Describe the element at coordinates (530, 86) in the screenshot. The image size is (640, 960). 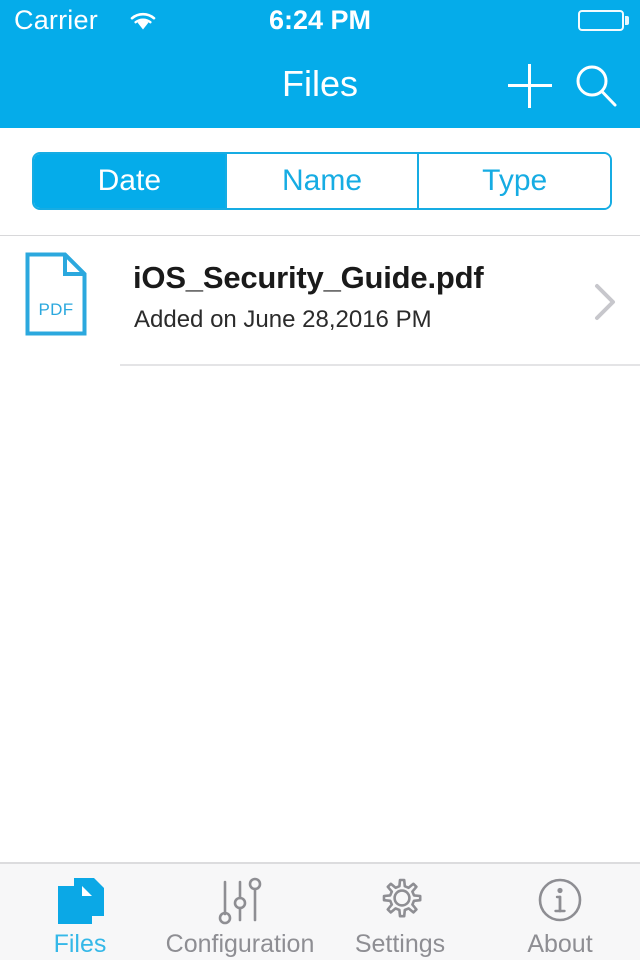
I see `plus-icon` at that location.